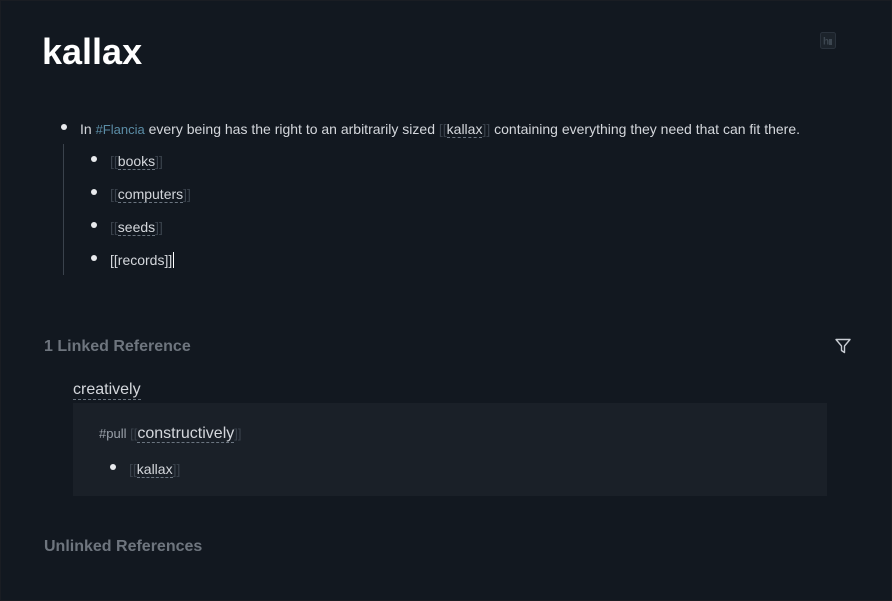 The width and height of the screenshot is (892, 601). I want to click on editing-text: [[records]], so click(141, 260).